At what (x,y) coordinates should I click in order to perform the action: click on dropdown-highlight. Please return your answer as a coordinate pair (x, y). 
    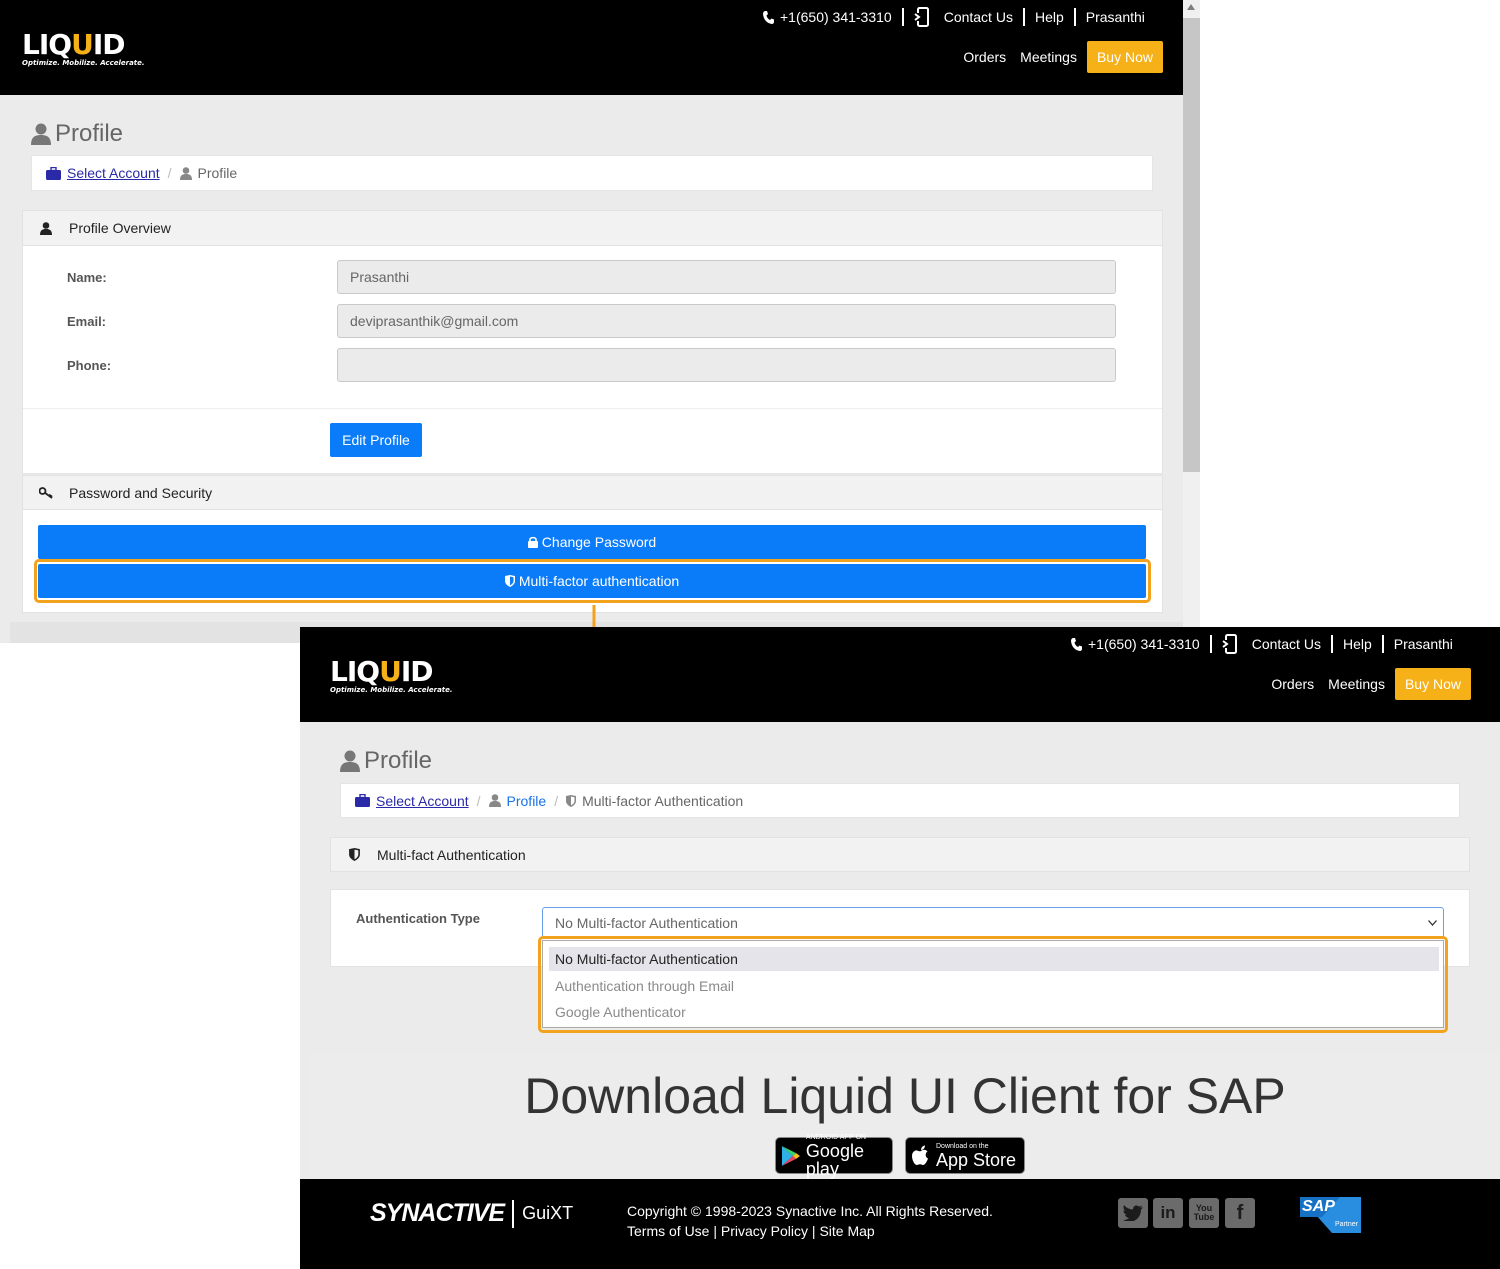
    Looking at the image, I should click on (993, 984).